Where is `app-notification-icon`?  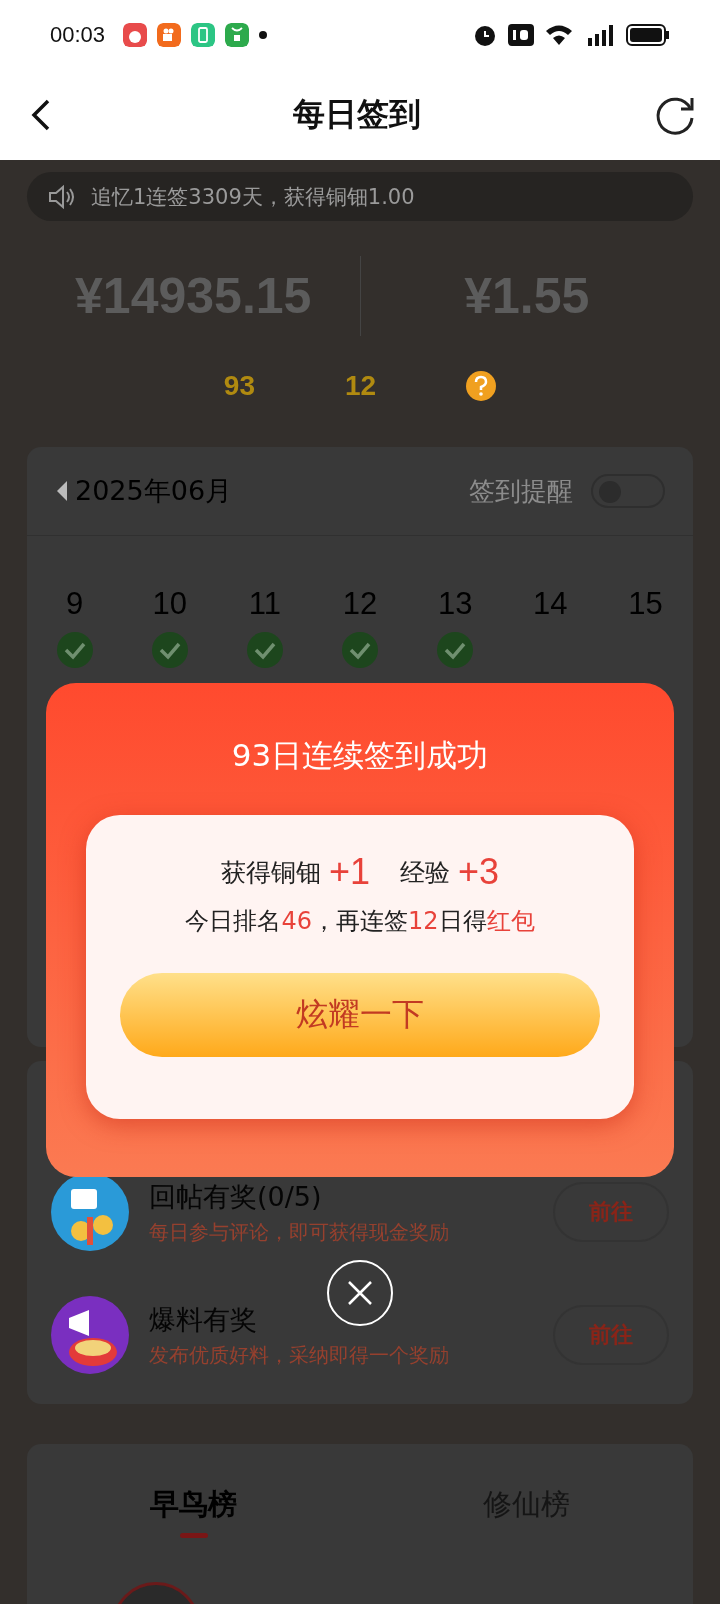 app-notification-icon is located at coordinates (135, 35).